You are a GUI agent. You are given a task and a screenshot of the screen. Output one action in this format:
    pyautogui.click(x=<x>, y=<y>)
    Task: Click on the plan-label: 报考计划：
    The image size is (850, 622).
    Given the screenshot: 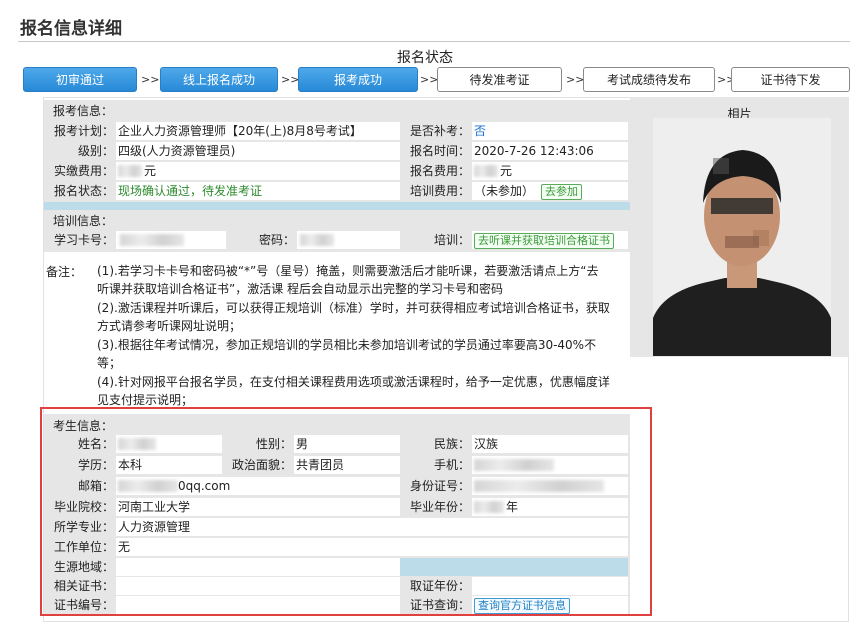 What is the action you would take?
    pyautogui.click(x=83, y=131)
    